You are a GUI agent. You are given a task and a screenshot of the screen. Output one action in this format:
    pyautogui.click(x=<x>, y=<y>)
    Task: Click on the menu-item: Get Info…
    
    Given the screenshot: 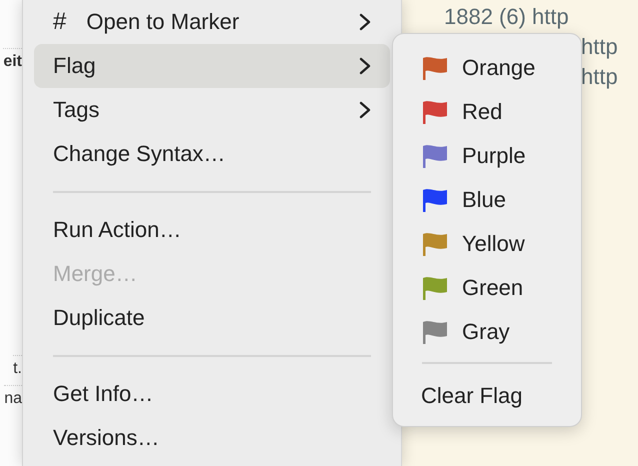 What is the action you would take?
    pyautogui.click(x=212, y=394)
    